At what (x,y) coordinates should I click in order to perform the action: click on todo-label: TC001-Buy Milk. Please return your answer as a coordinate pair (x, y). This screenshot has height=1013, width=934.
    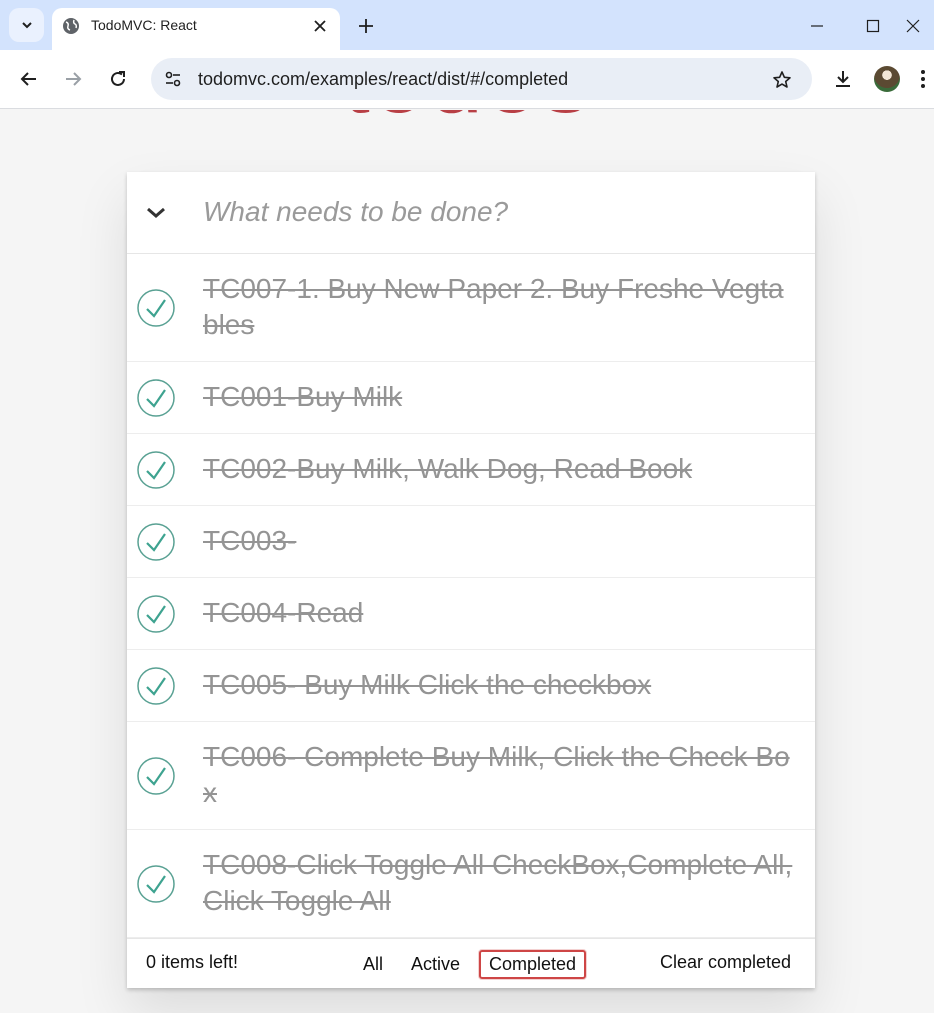
    Looking at the image, I should click on (498, 397).